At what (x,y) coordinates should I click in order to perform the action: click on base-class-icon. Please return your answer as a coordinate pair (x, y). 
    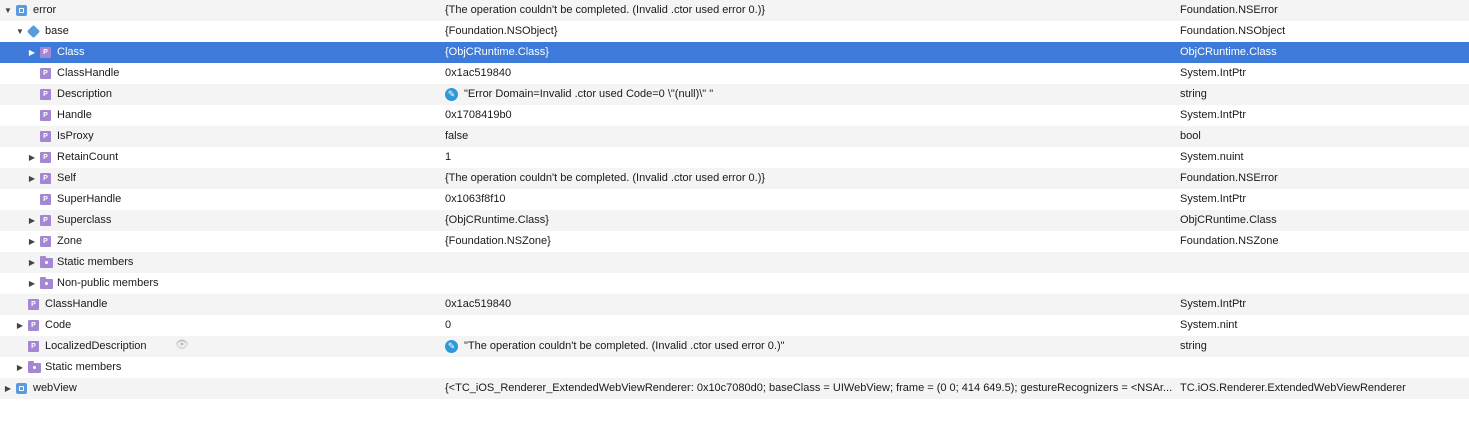
    Looking at the image, I should click on (33, 31).